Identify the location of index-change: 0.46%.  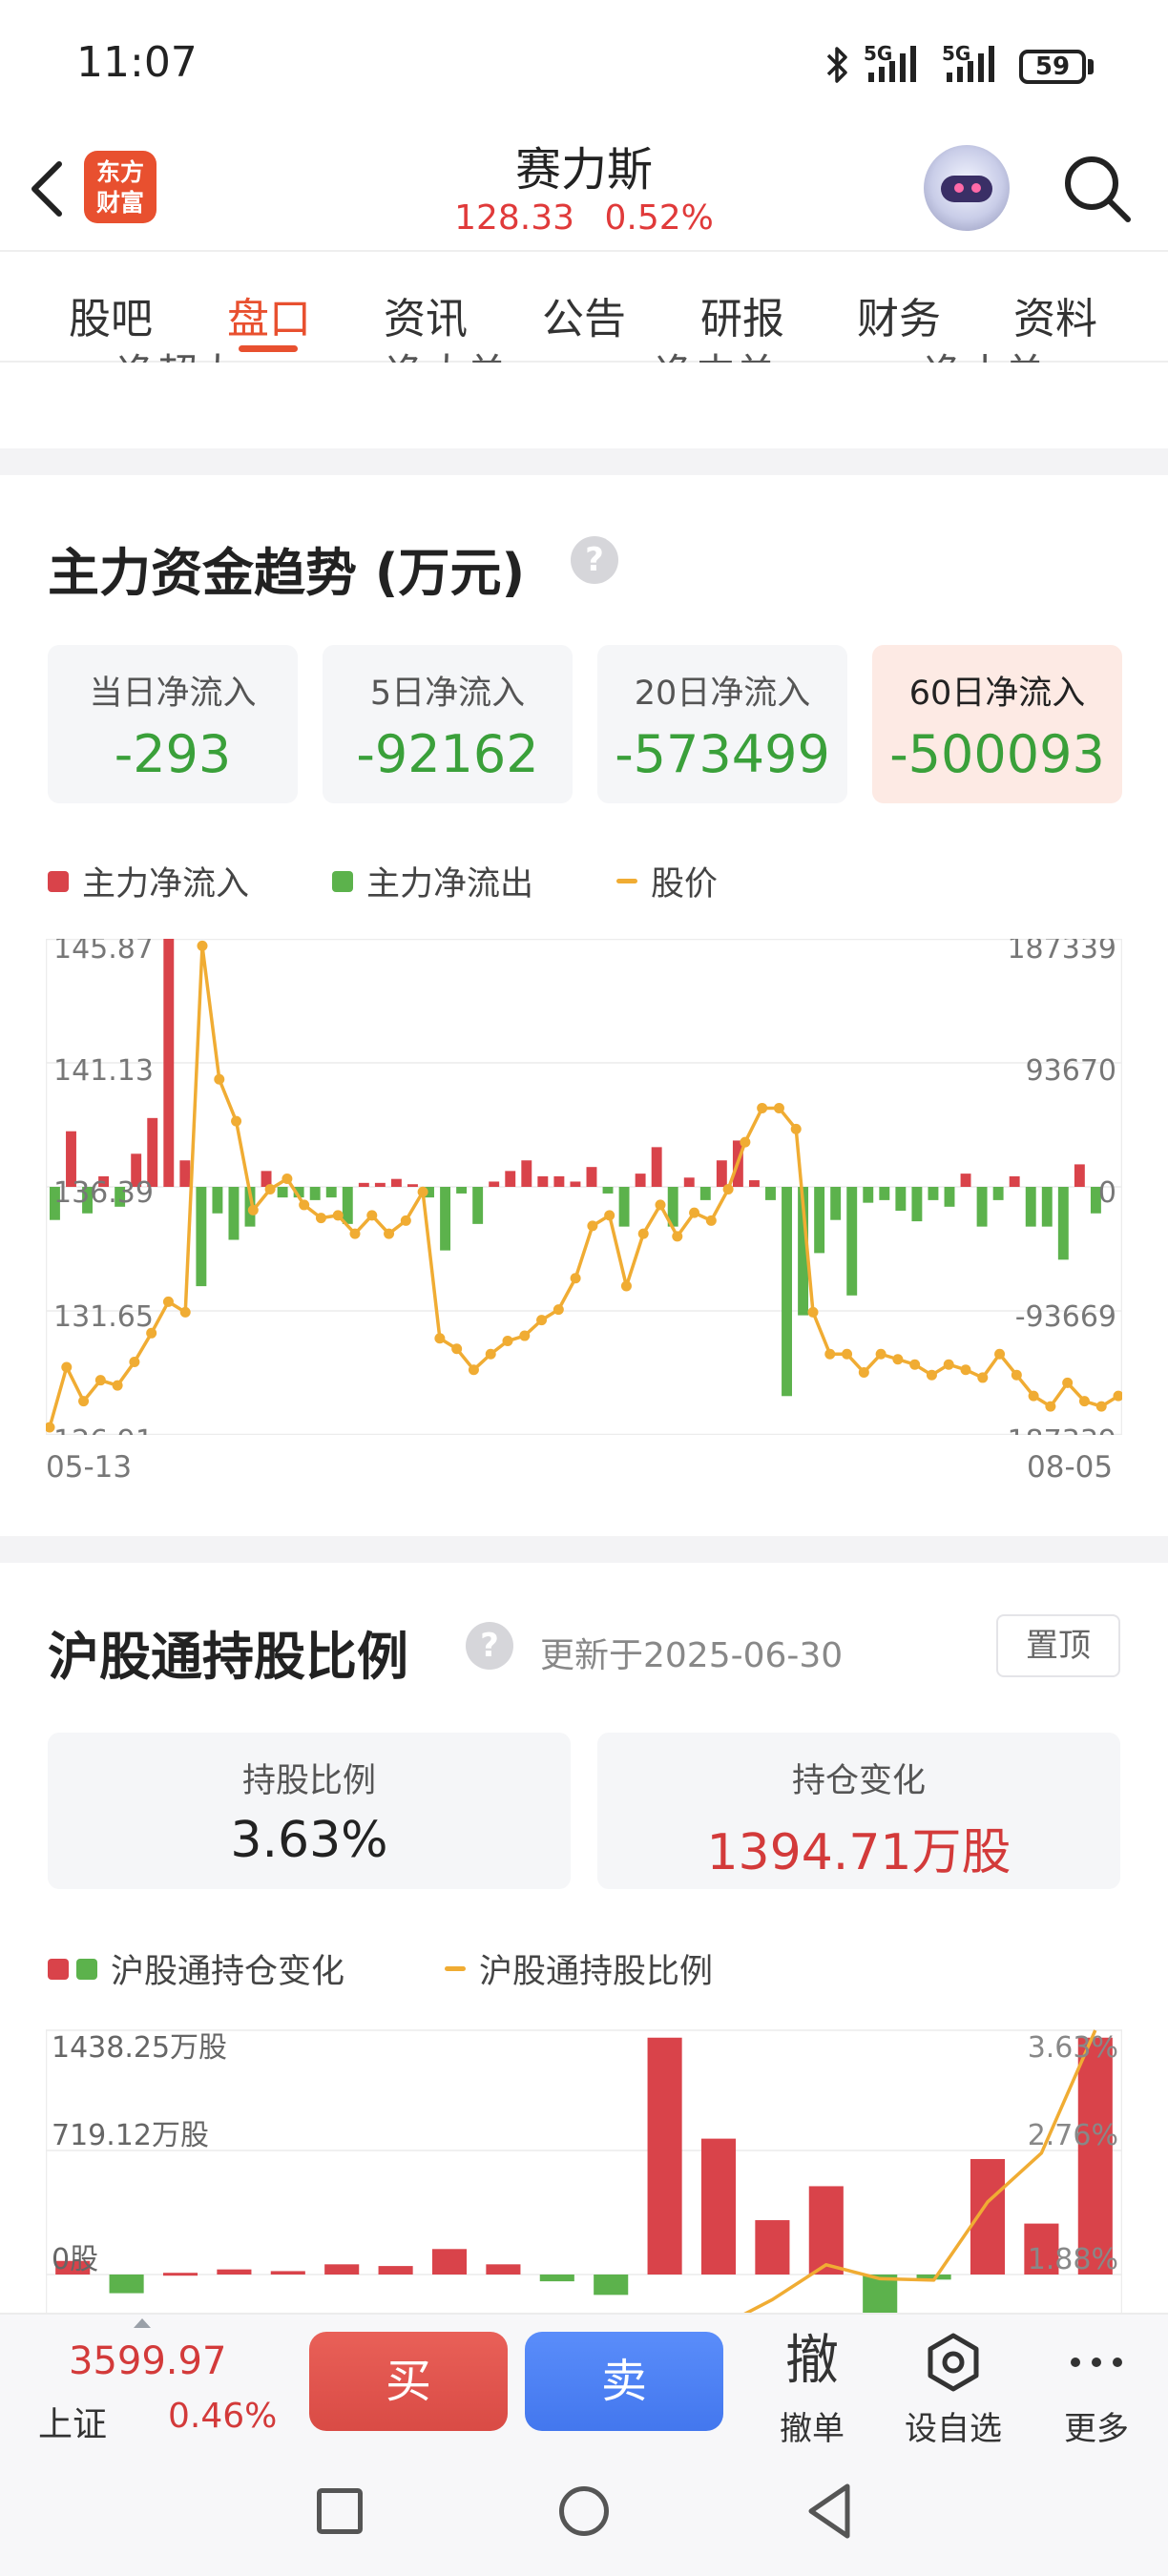
(223, 2416).